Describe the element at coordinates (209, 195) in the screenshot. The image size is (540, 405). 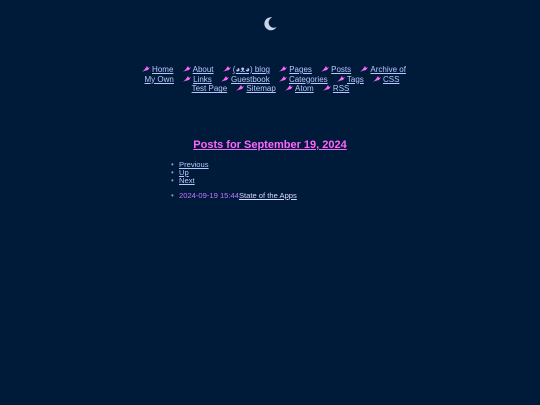
I see `post-timestamp: 2024-09-19 15:44` at that location.